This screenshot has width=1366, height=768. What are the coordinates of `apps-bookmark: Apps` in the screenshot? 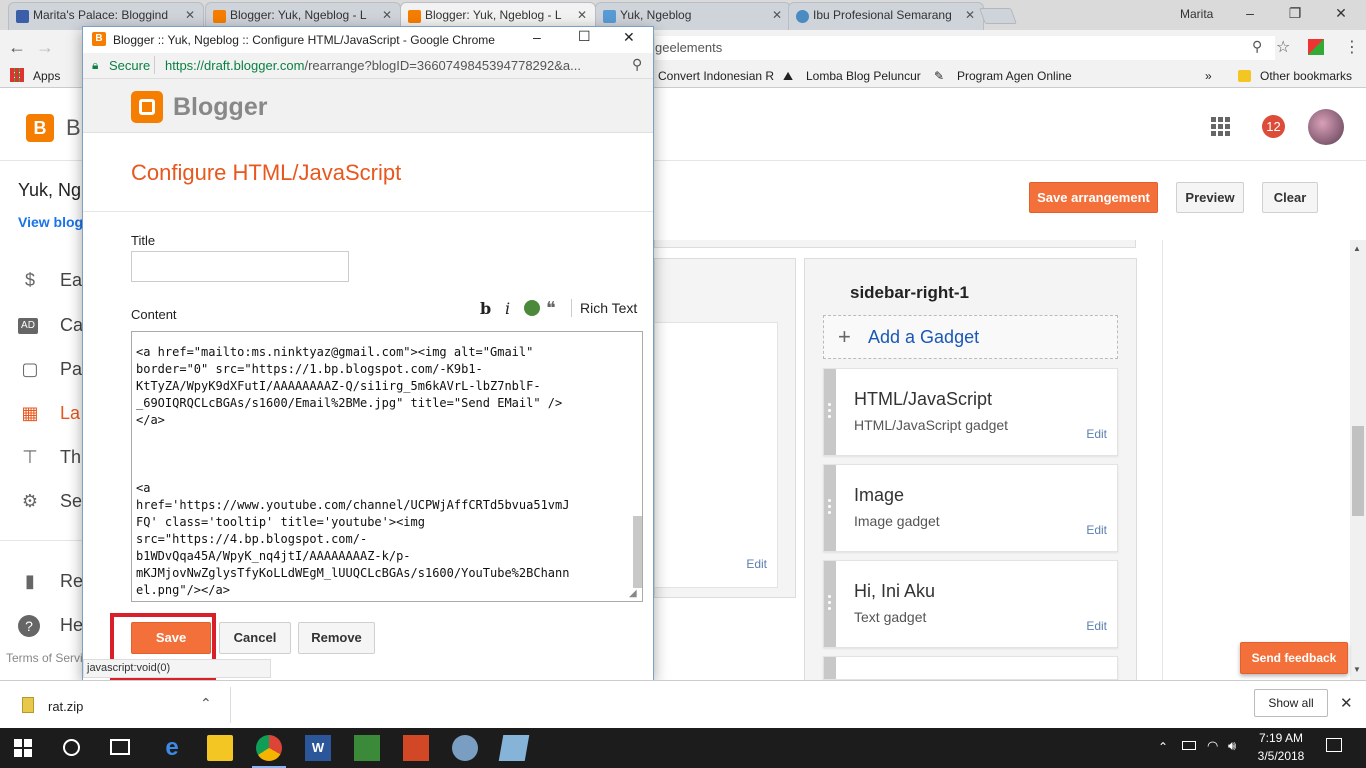 It's located at (46, 76).